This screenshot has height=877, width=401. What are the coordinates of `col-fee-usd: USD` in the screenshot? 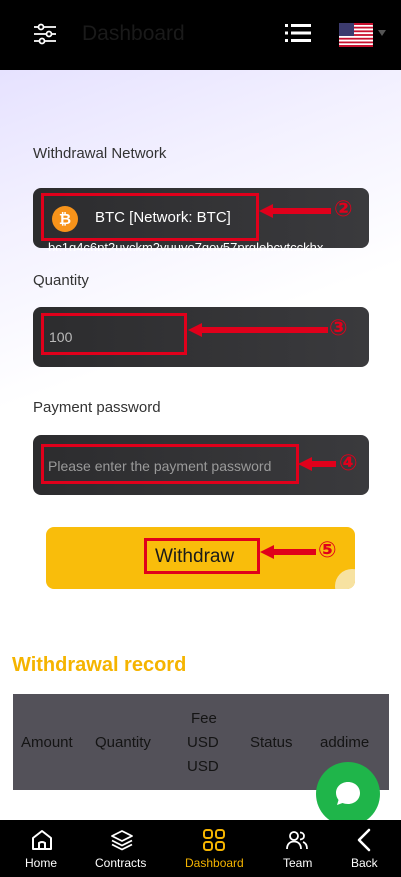 It's located at (203, 742).